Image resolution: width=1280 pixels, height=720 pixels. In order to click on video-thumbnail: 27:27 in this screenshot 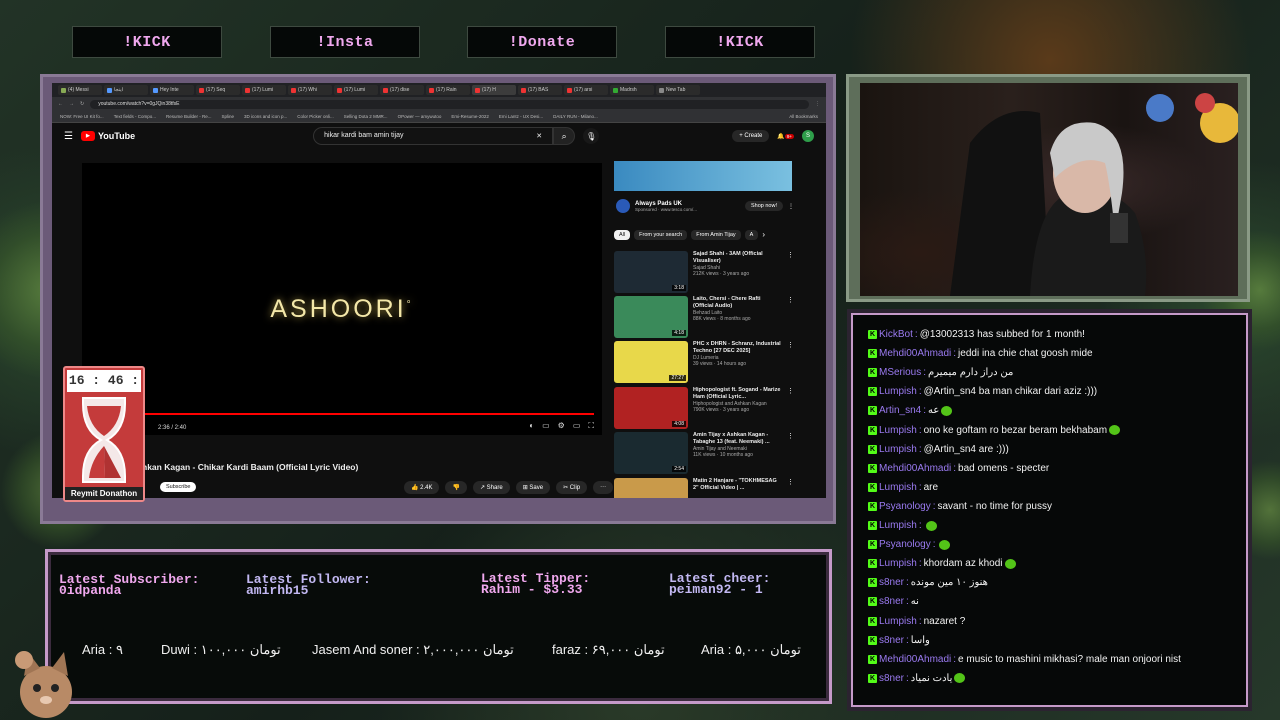, I will do `click(651, 362)`.